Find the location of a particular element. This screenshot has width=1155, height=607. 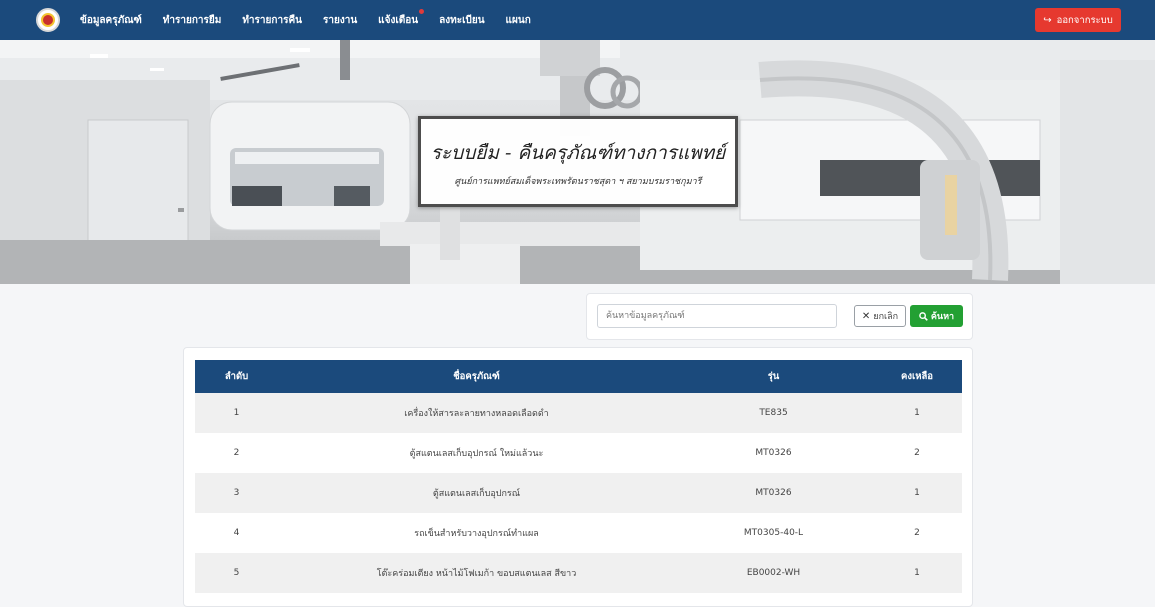

cell-order: 2 is located at coordinates (236, 453).